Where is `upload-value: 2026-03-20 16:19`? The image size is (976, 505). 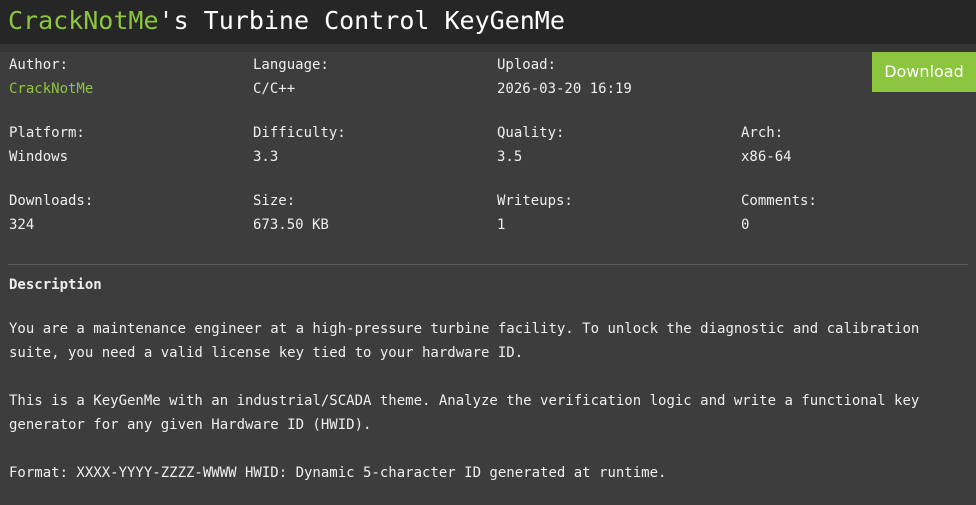
upload-value: 2026-03-20 16:19 is located at coordinates (564, 89).